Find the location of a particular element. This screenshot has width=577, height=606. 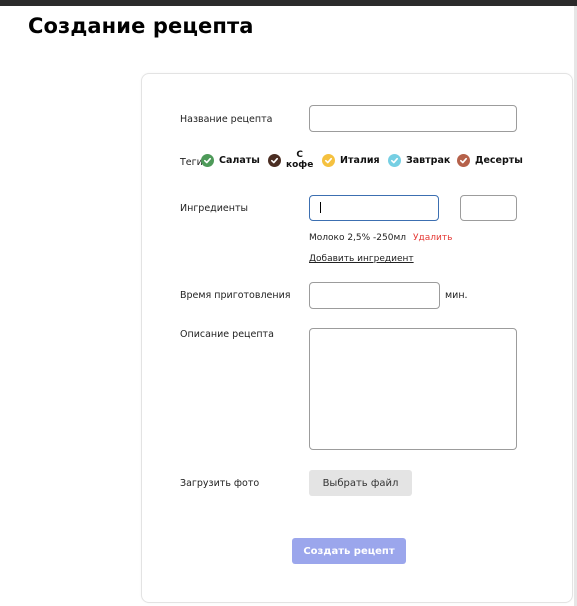

description-label: Описание рецепта is located at coordinates (227, 334).